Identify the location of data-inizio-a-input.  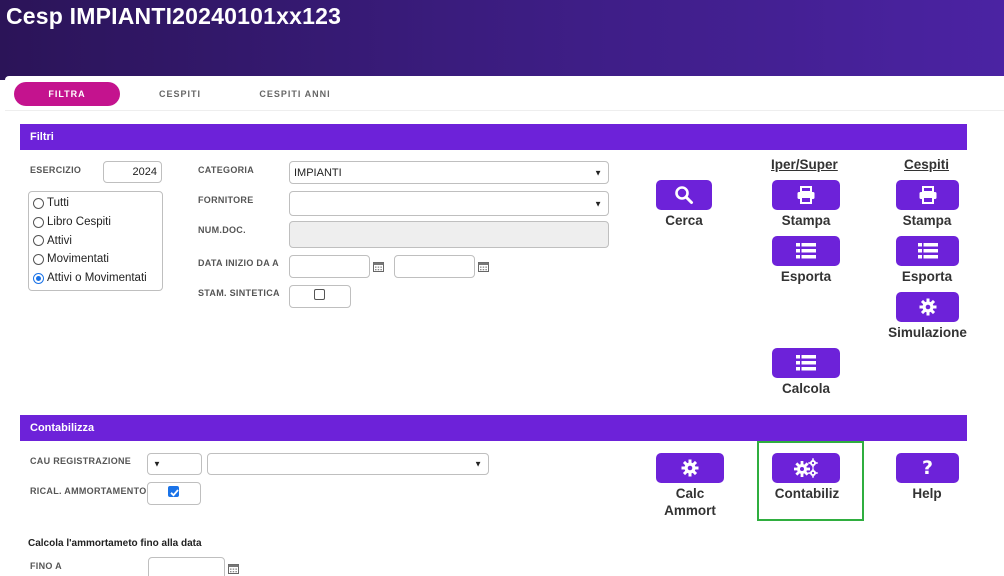
(434, 266).